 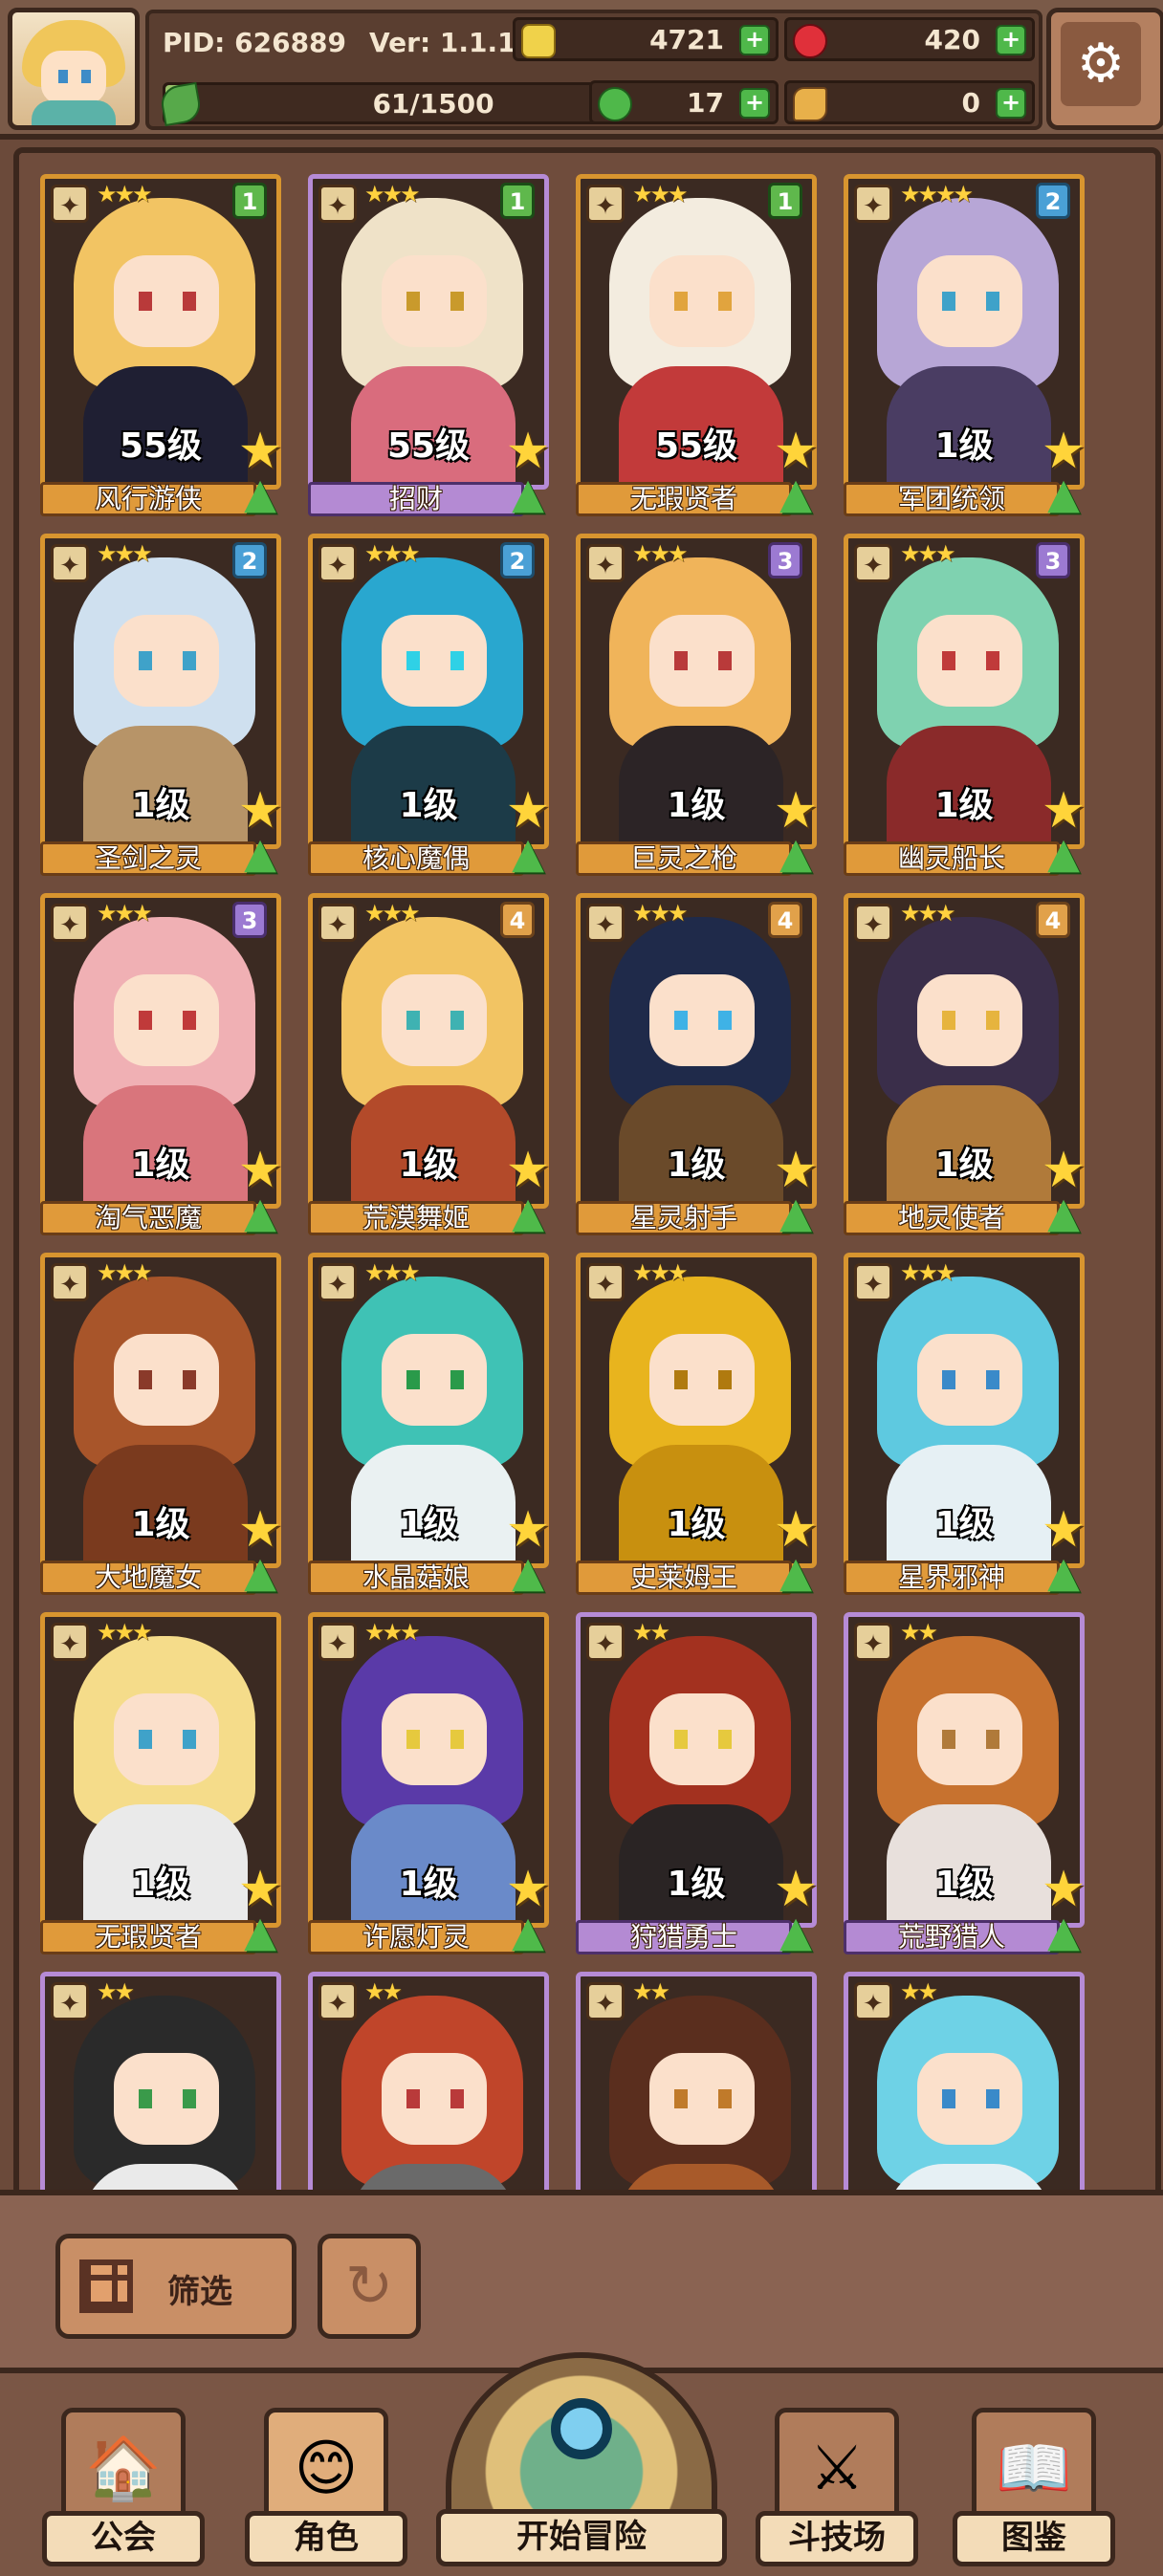 I want to click on rank-badge: 3, so click(x=249, y=920).